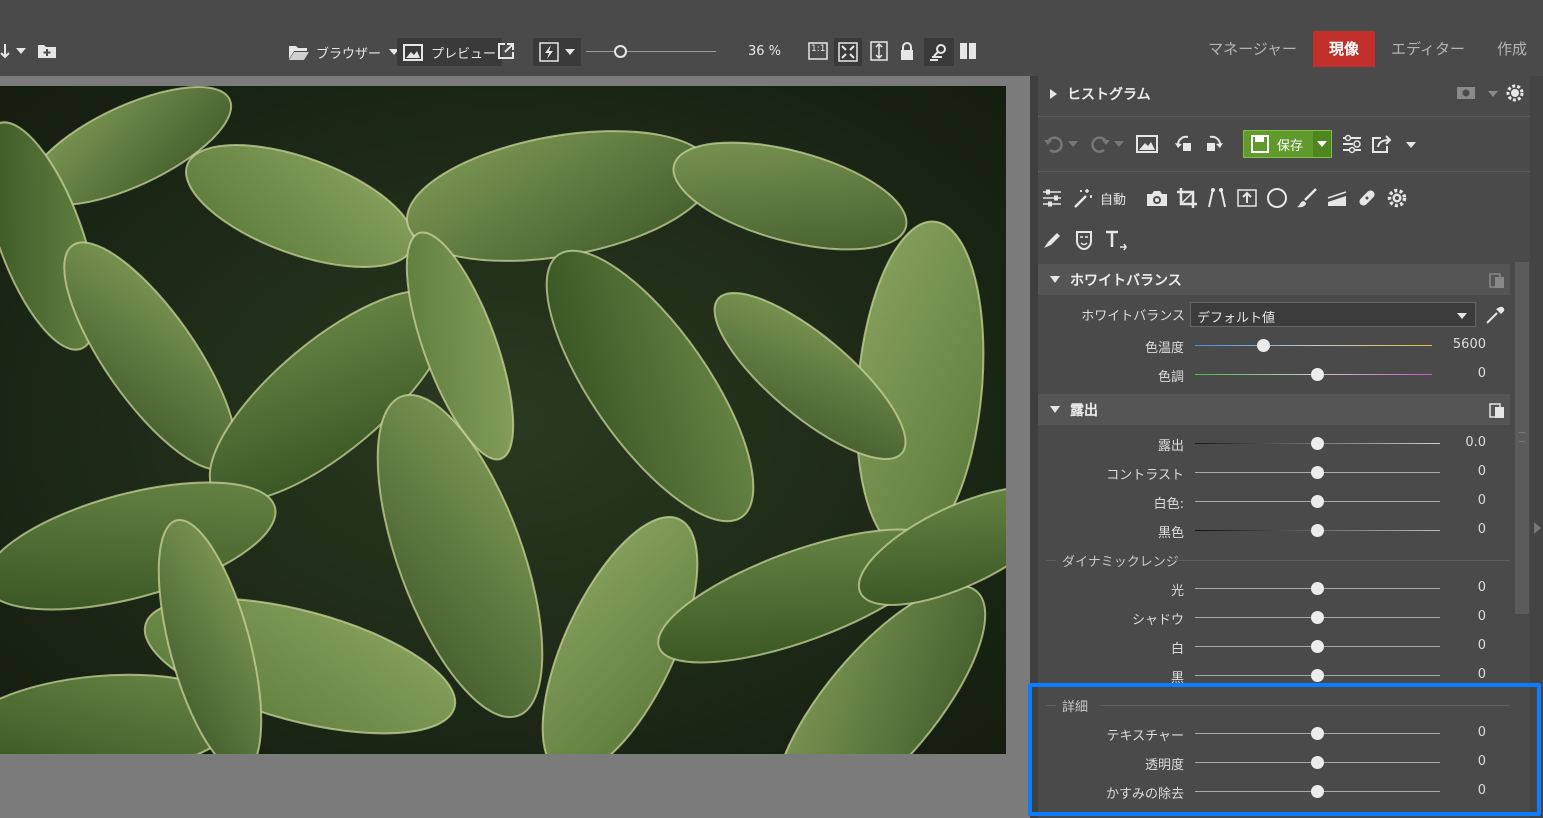 The height and width of the screenshot is (818, 1543). Describe the element at coordinates (1537, 528) in the screenshot. I see `panel-collapse-icon` at that location.